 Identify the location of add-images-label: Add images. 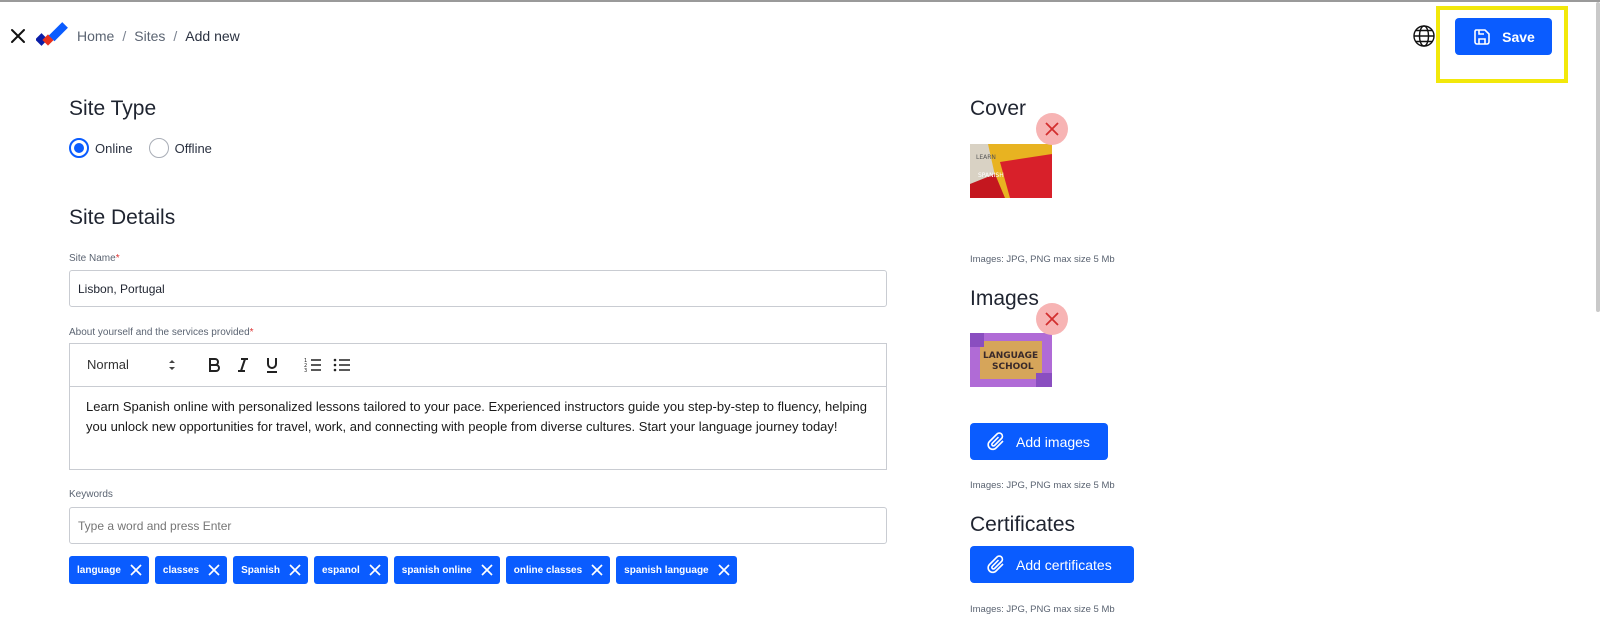
(1053, 441).